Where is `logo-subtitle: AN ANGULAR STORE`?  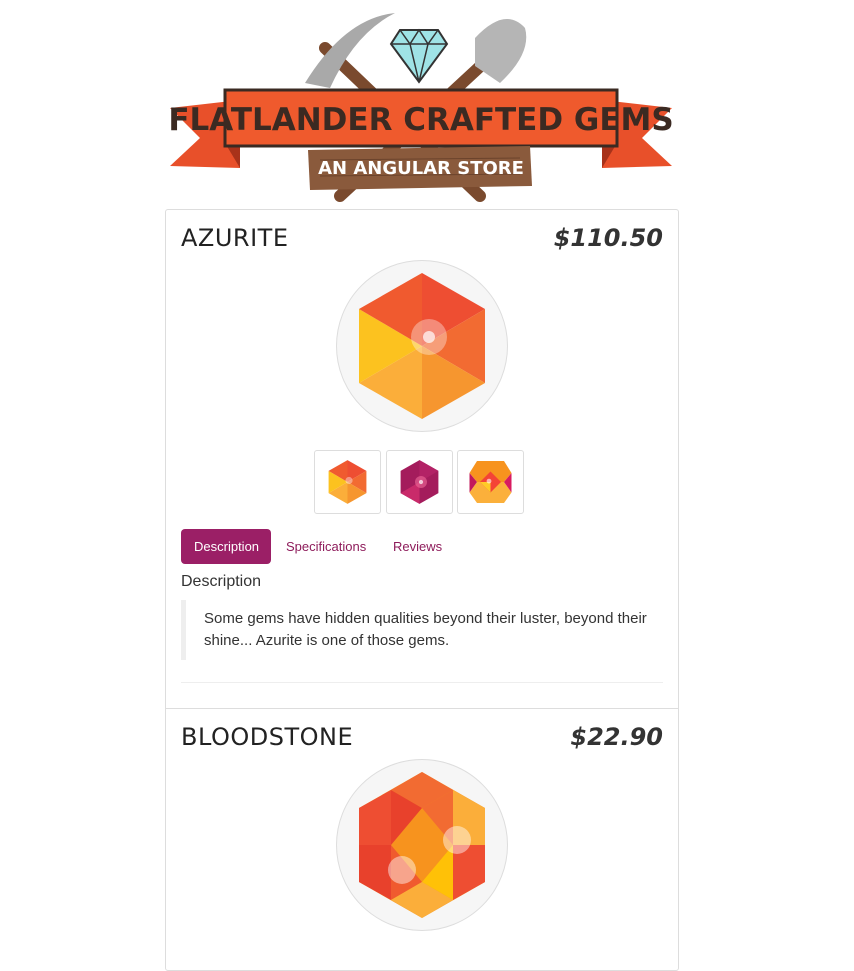
logo-subtitle: AN ANGULAR STORE is located at coordinates (421, 168).